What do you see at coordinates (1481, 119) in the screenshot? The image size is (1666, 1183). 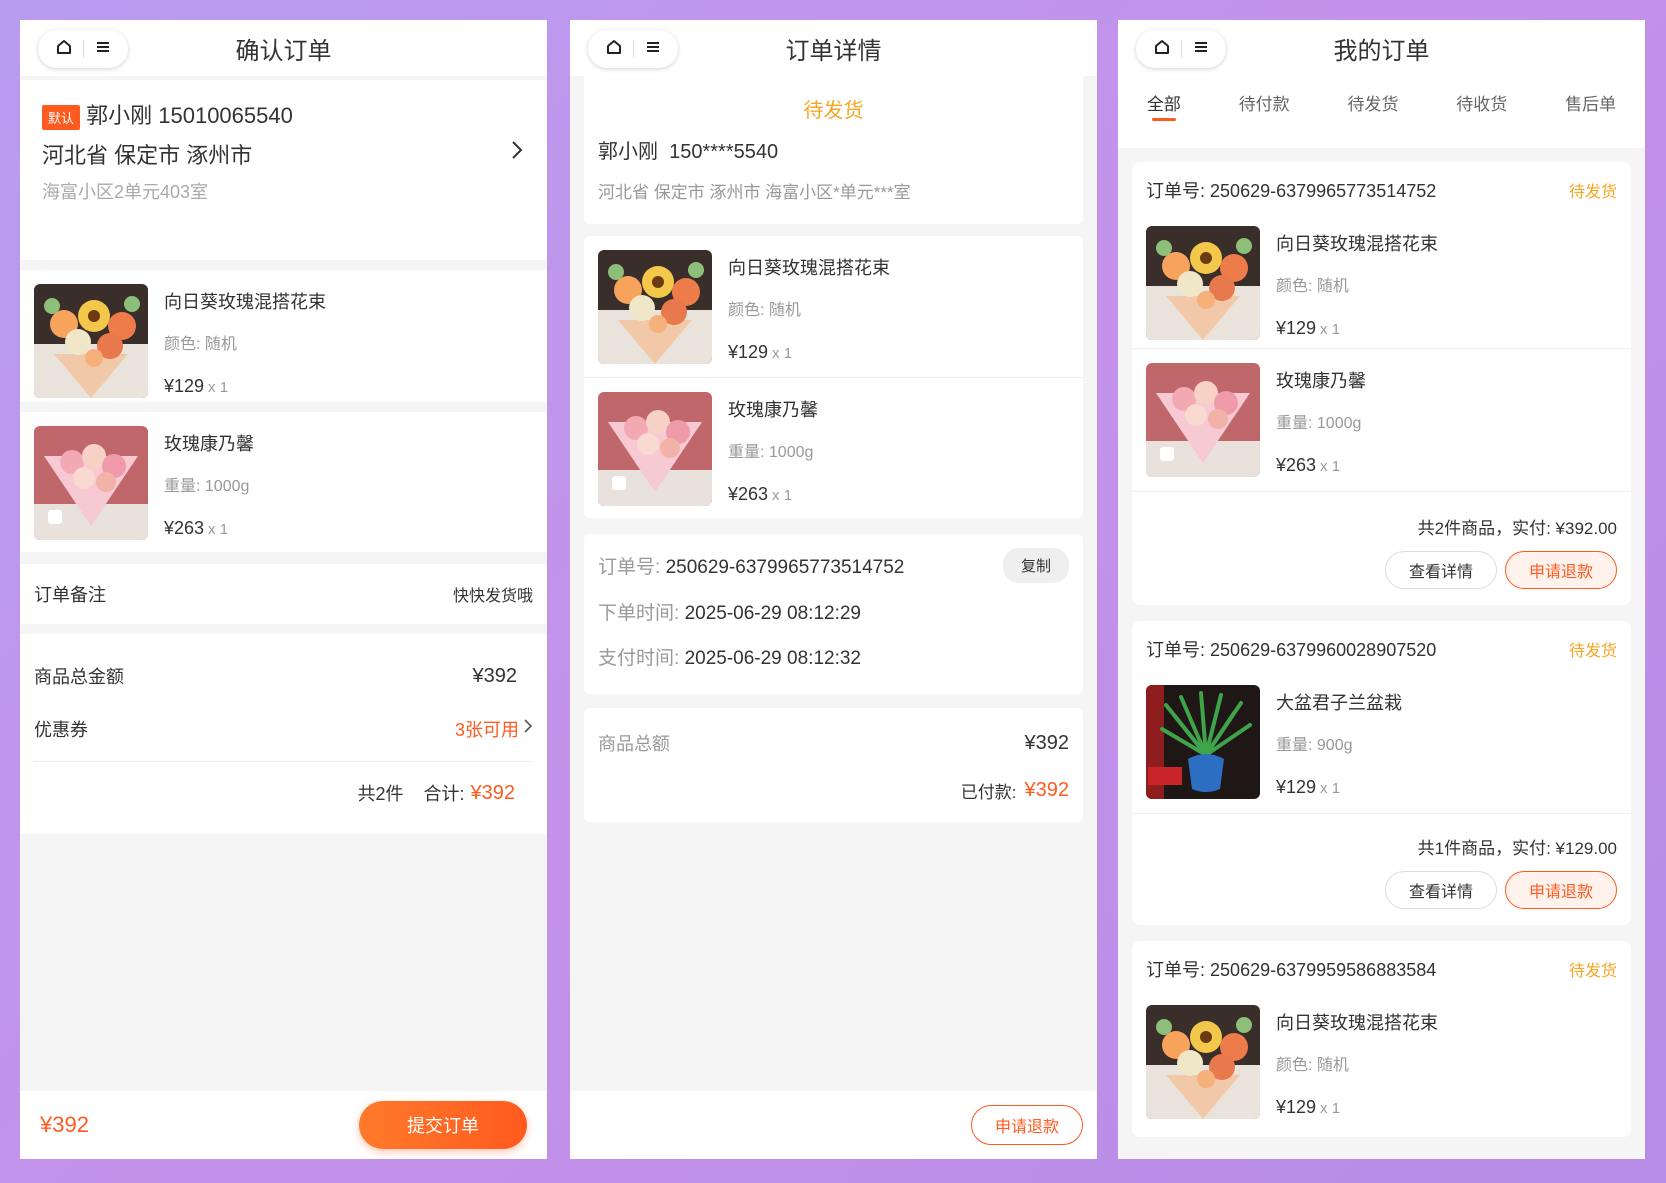 I see `tab-to-receive: 待收货` at bounding box center [1481, 119].